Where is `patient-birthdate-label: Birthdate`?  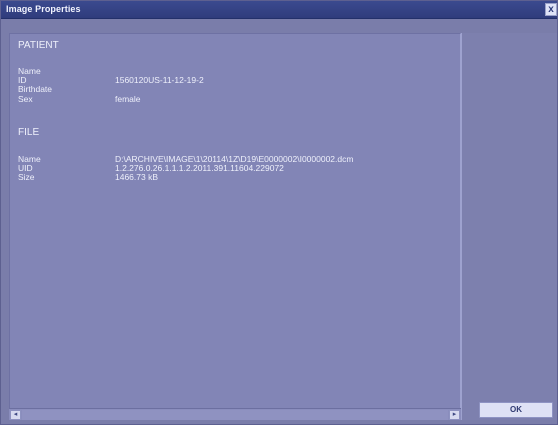 patient-birthdate-label: Birthdate is located at coordinates (35, 89).